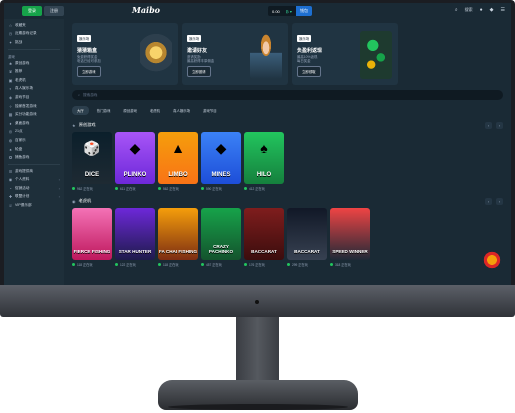 This screenshot has width=515, height=413. I want to click on sidebar-item: ◔ 促销活动 ›, so click(34, 188).